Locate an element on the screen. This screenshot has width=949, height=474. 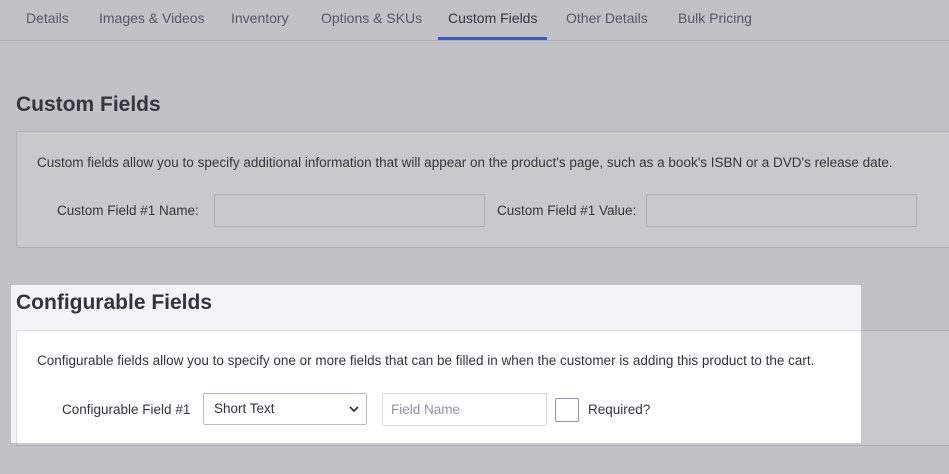
tab-other-details: Other Details is located at coordinates (607, 18).